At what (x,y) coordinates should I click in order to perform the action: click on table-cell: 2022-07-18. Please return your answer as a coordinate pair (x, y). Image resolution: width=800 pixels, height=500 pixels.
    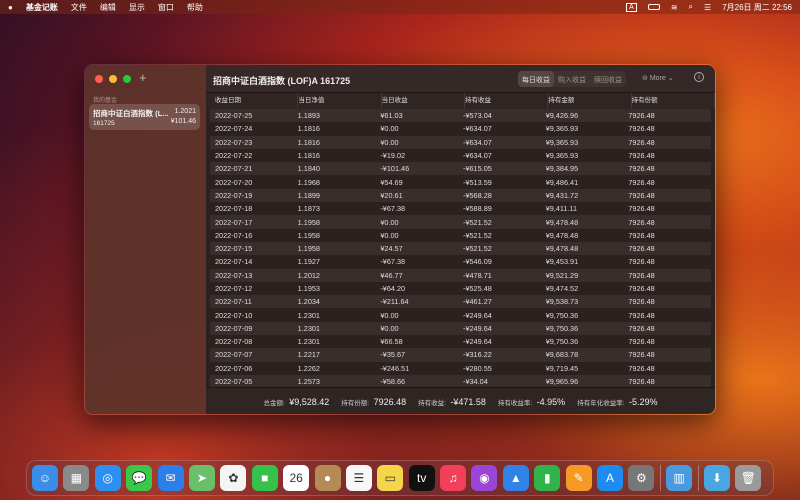
    Looking at the image, I should click on (234, 209).